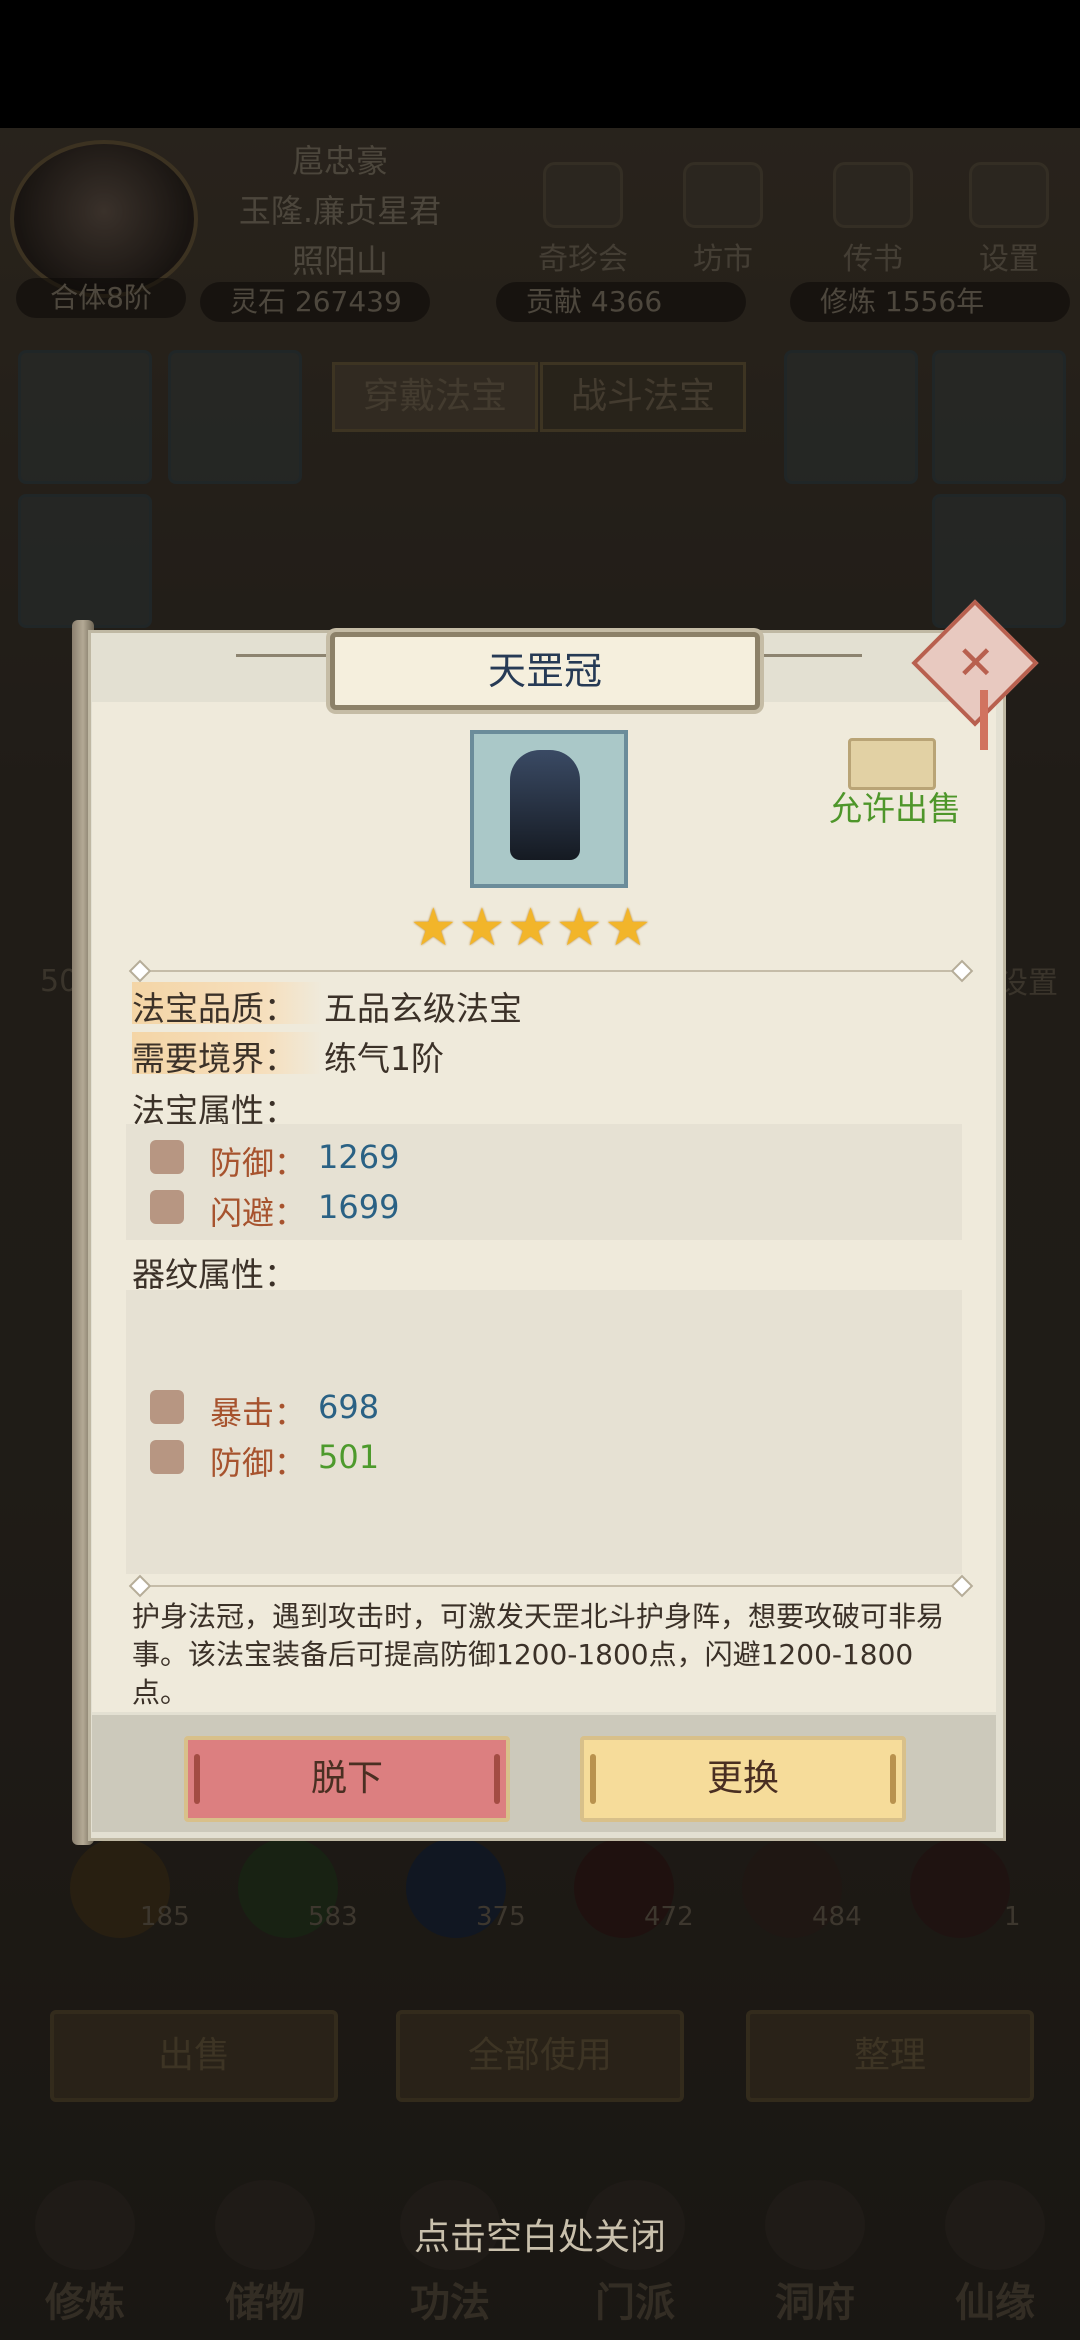 The height and width of the screenshot is (2340, 1080). Describe the element at coordinates (384, 1058) in the screenshot. I see `realm-value: 练气1阶` at that location.